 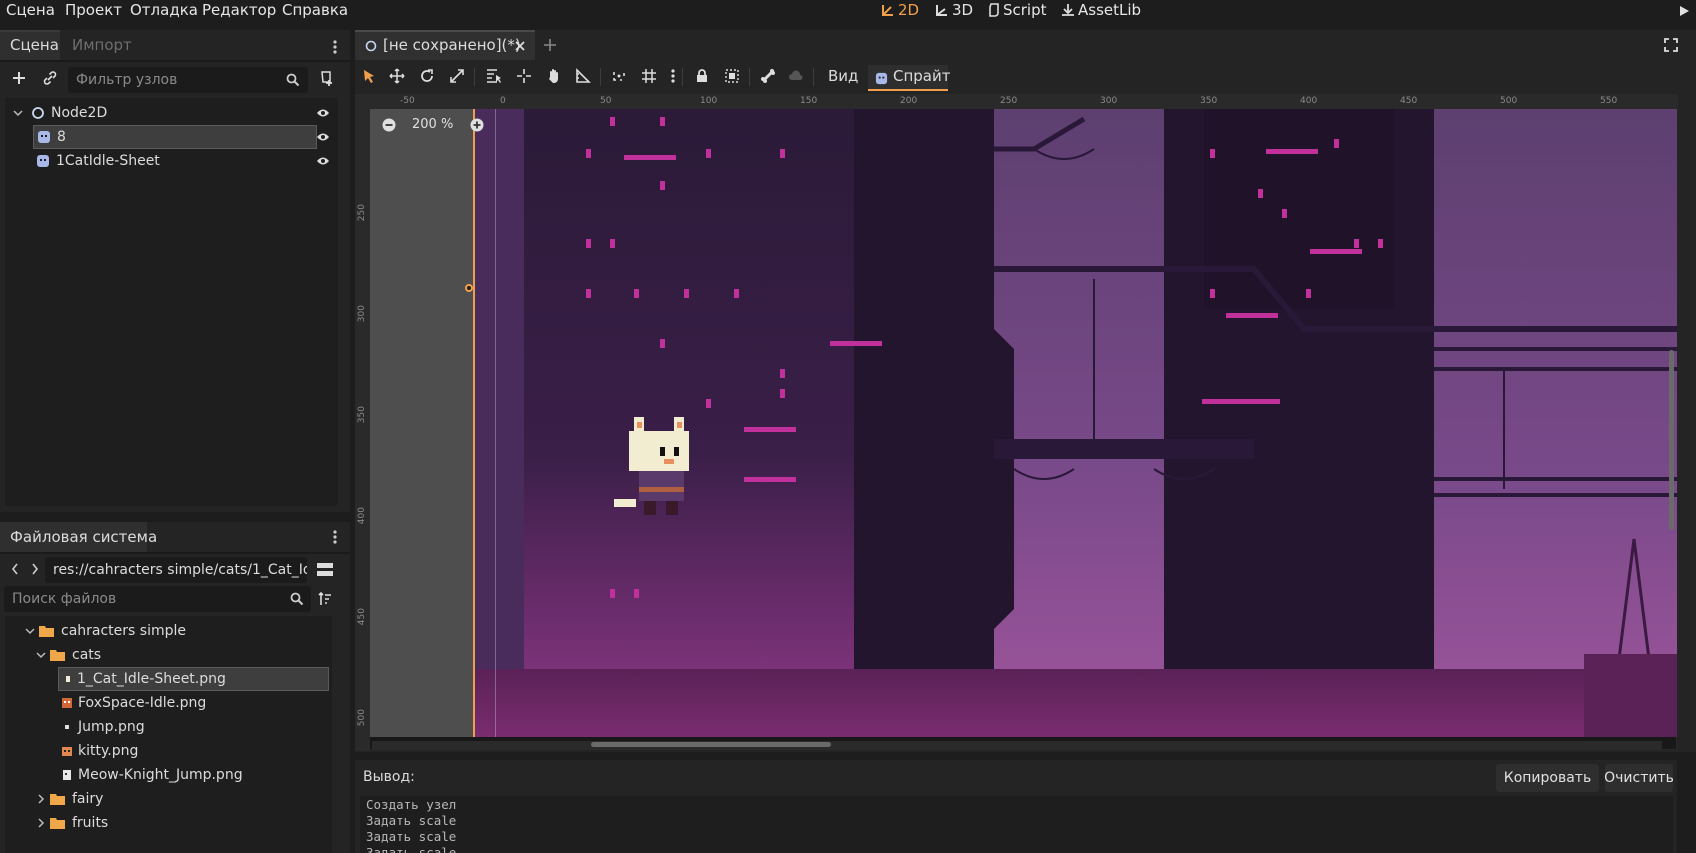 What do you see at coordinates (150, 775) in the screenshot?
I see `file-meow-knight-jump: Meow-Knight_Jump.png` at bounding box center [150, 775].